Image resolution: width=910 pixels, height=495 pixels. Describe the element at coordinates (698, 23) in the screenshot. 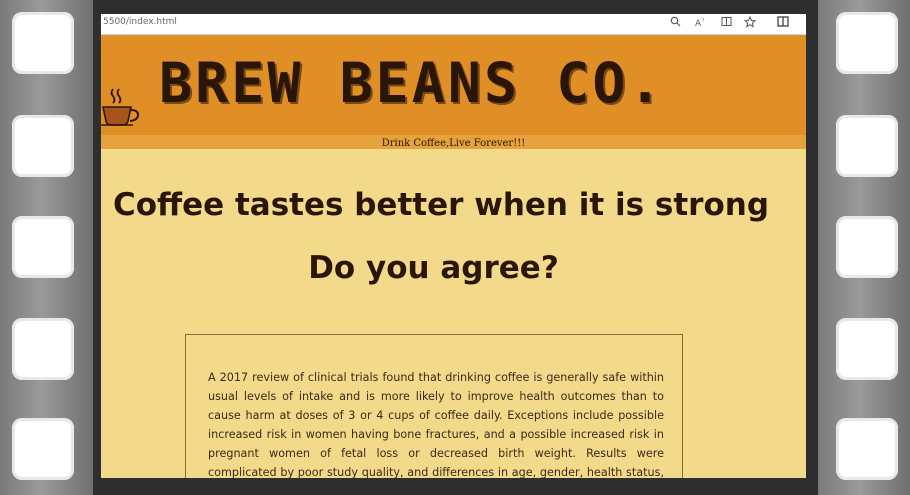

I see `svg-text: A` at that location.